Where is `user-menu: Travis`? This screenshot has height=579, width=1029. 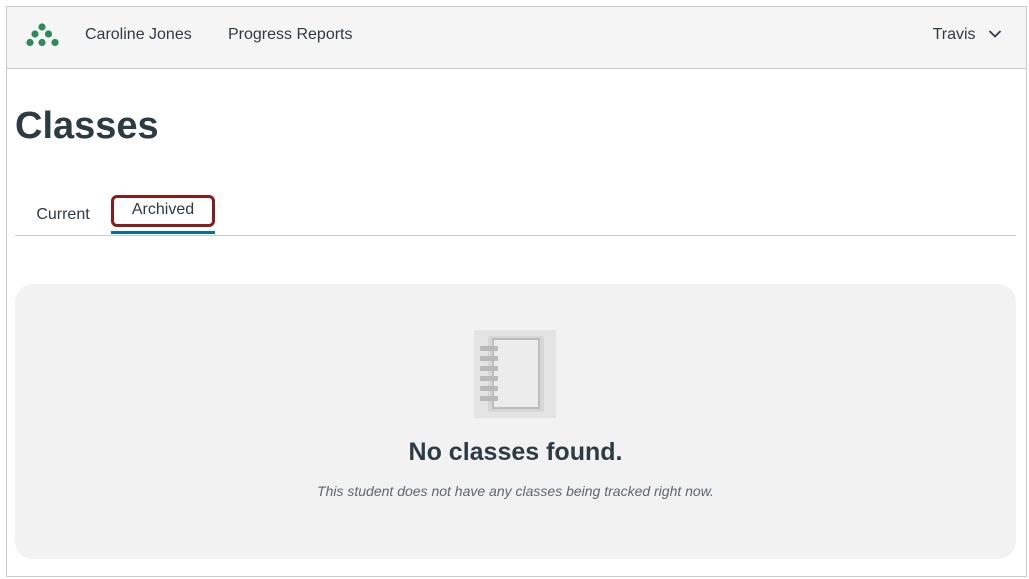
user-menu: Travis is located at coordinates (967, 35).